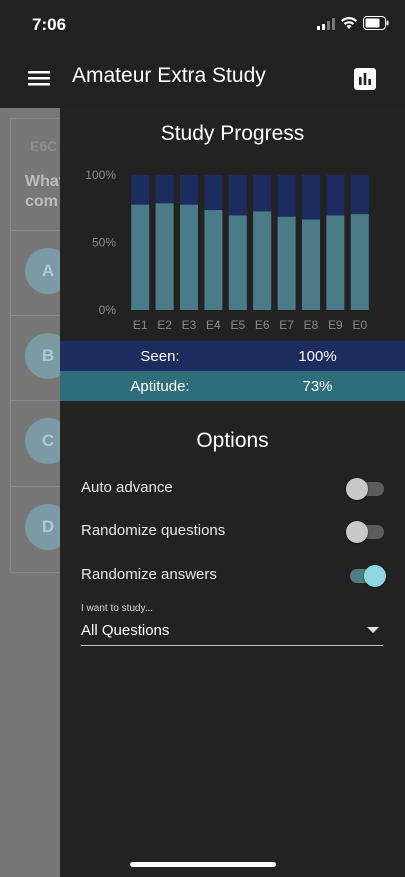 This screenshot has width=405, height=877. I want to click on x-tick-label: E4, so click(213, 325).